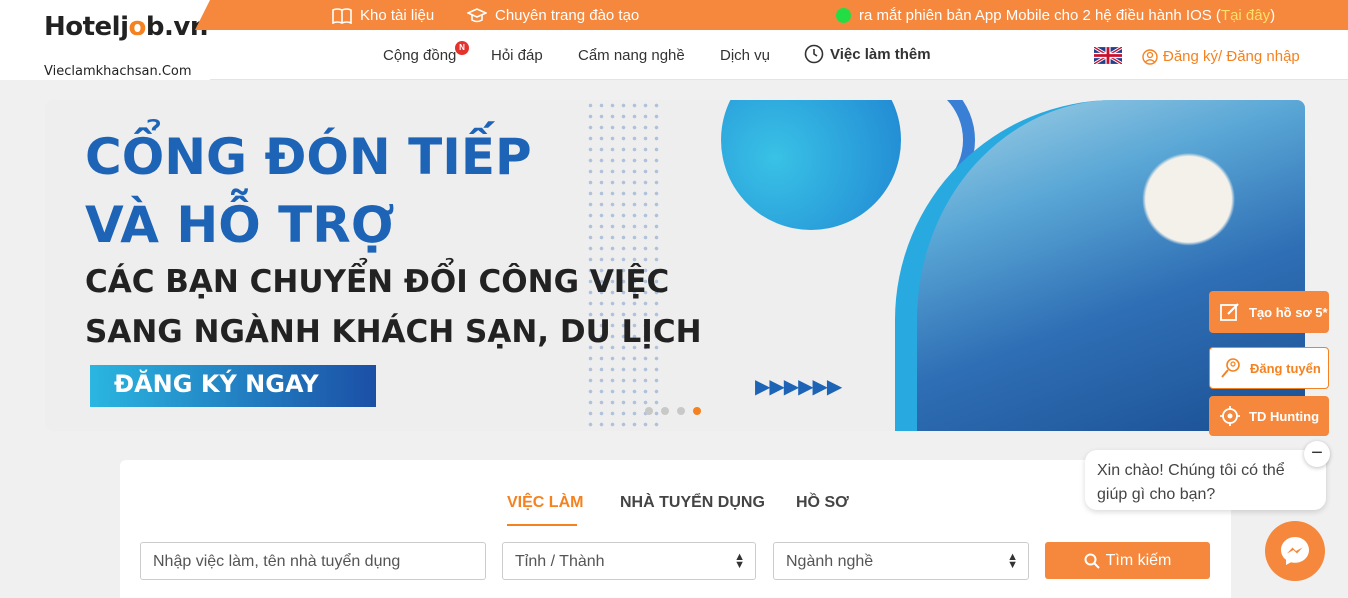  What do you see at coordinates (843, 15) in the screenshot?
I see `ticker-status-dot` at bounding box center [843, 15].